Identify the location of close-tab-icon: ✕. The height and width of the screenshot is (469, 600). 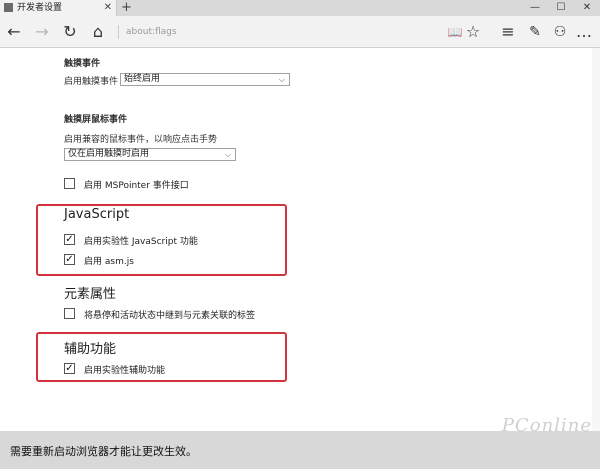
(108, 8).